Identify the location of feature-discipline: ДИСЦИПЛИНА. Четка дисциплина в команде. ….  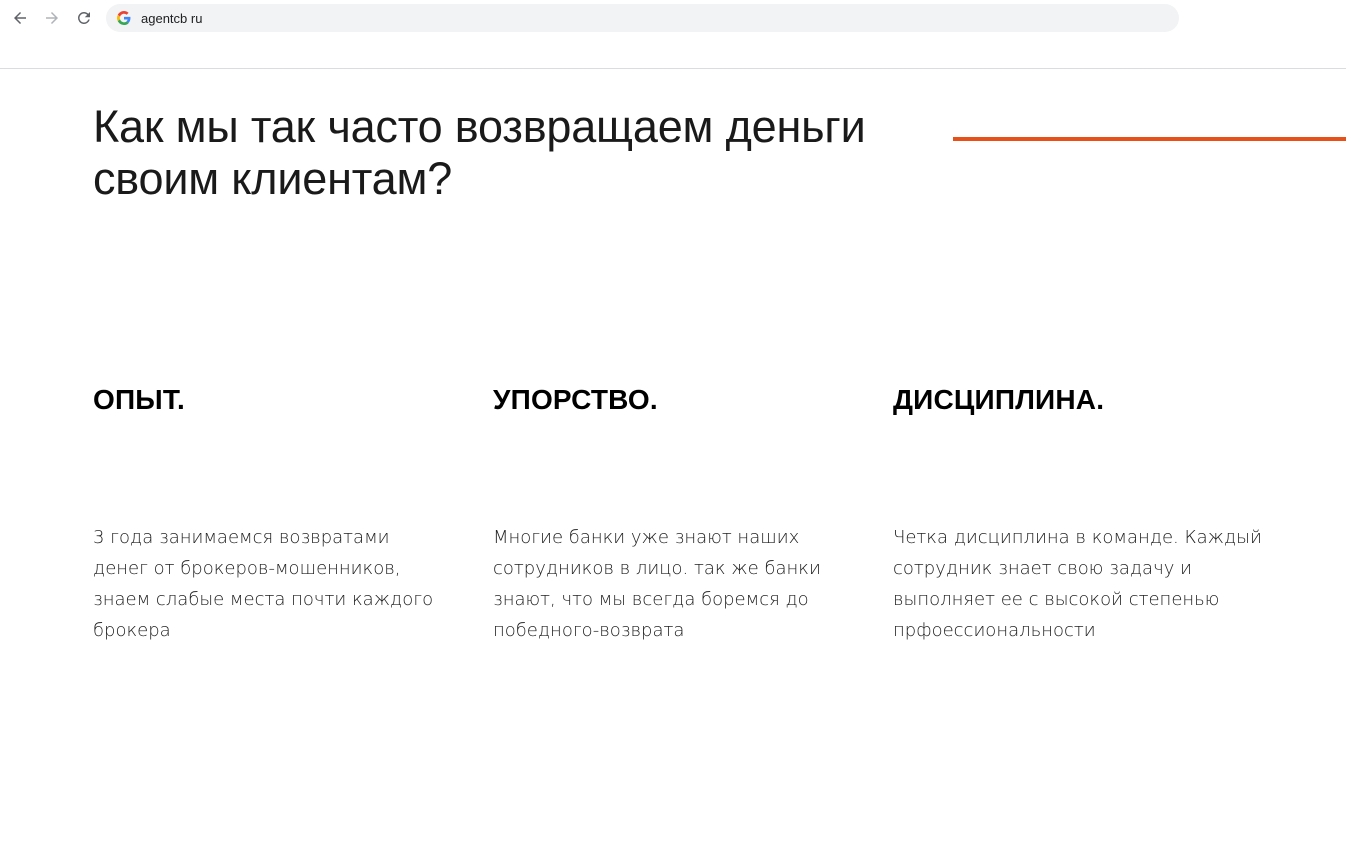
(1103, 512).